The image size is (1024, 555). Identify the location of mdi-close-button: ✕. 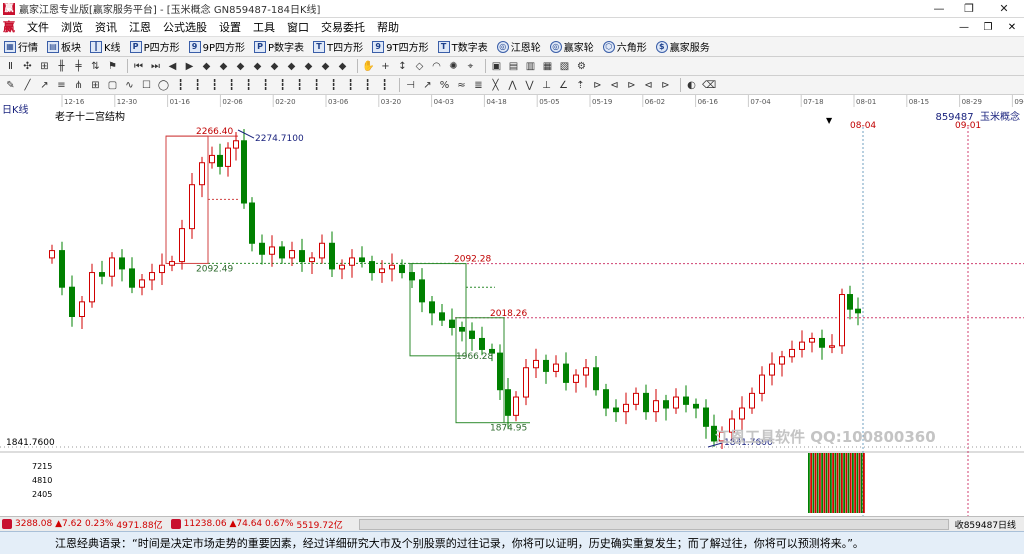
(1012, 27).